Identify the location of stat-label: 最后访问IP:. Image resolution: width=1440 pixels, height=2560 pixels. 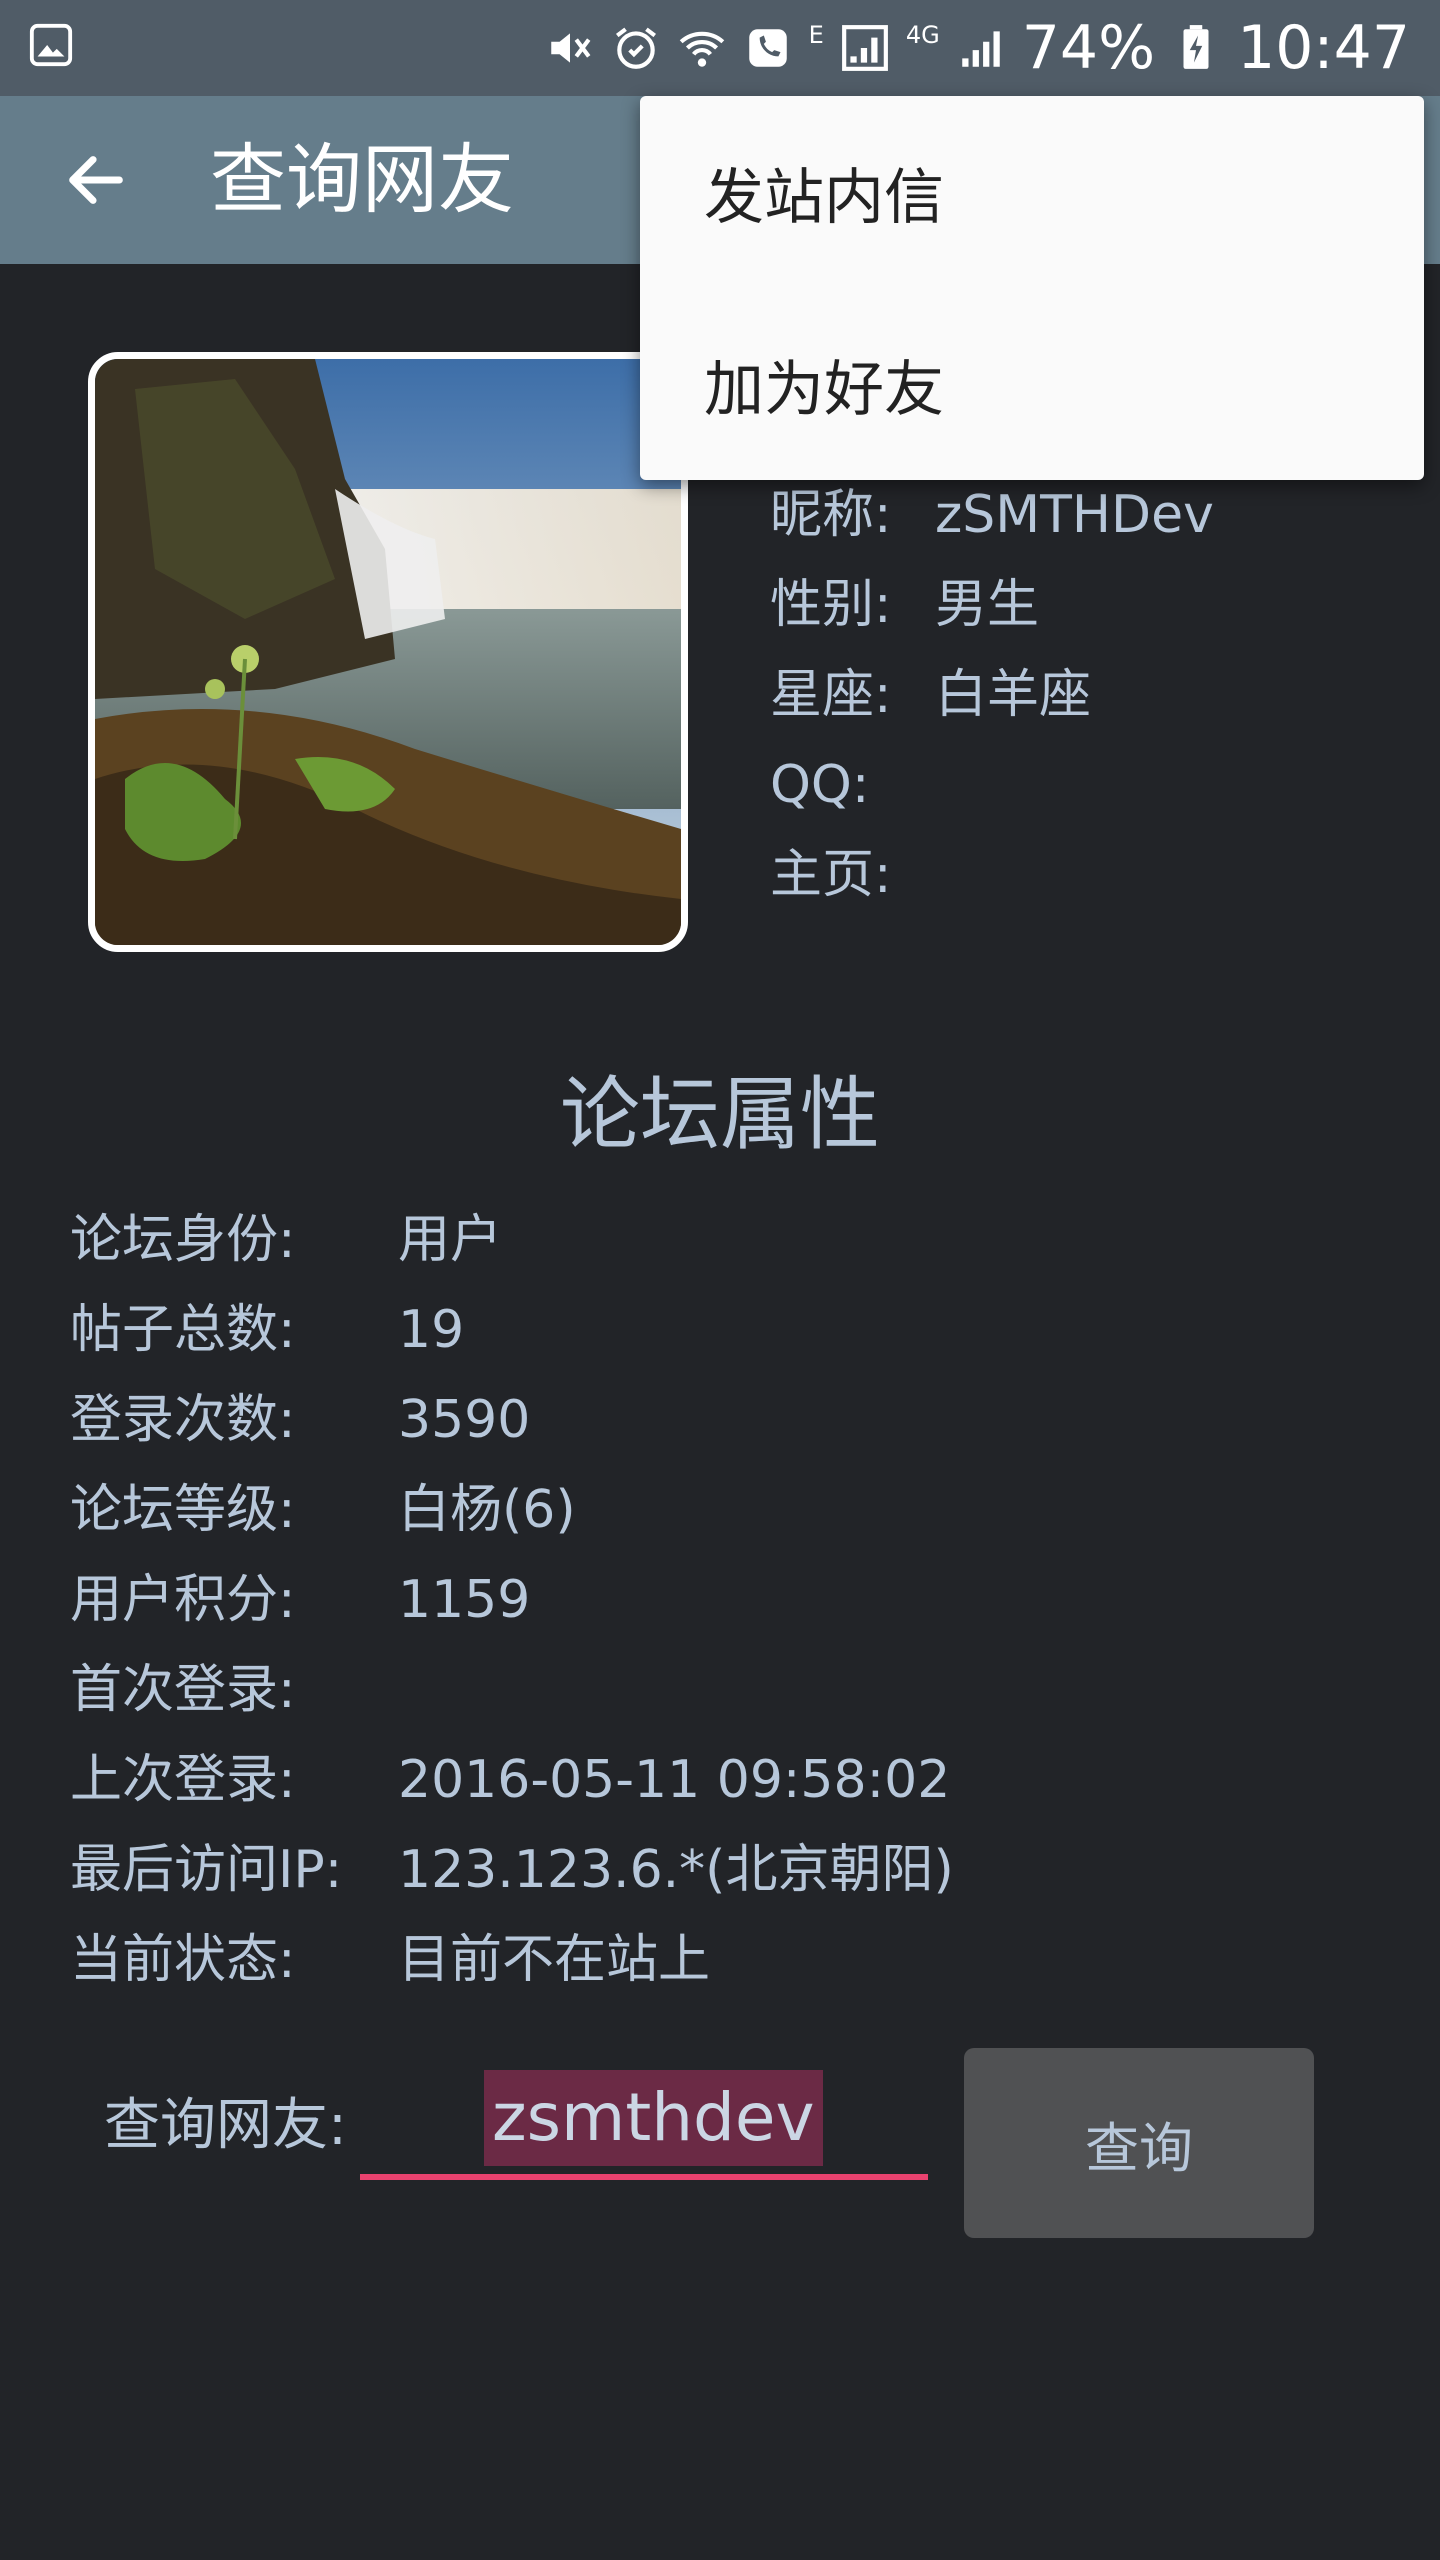
(206, 1870).